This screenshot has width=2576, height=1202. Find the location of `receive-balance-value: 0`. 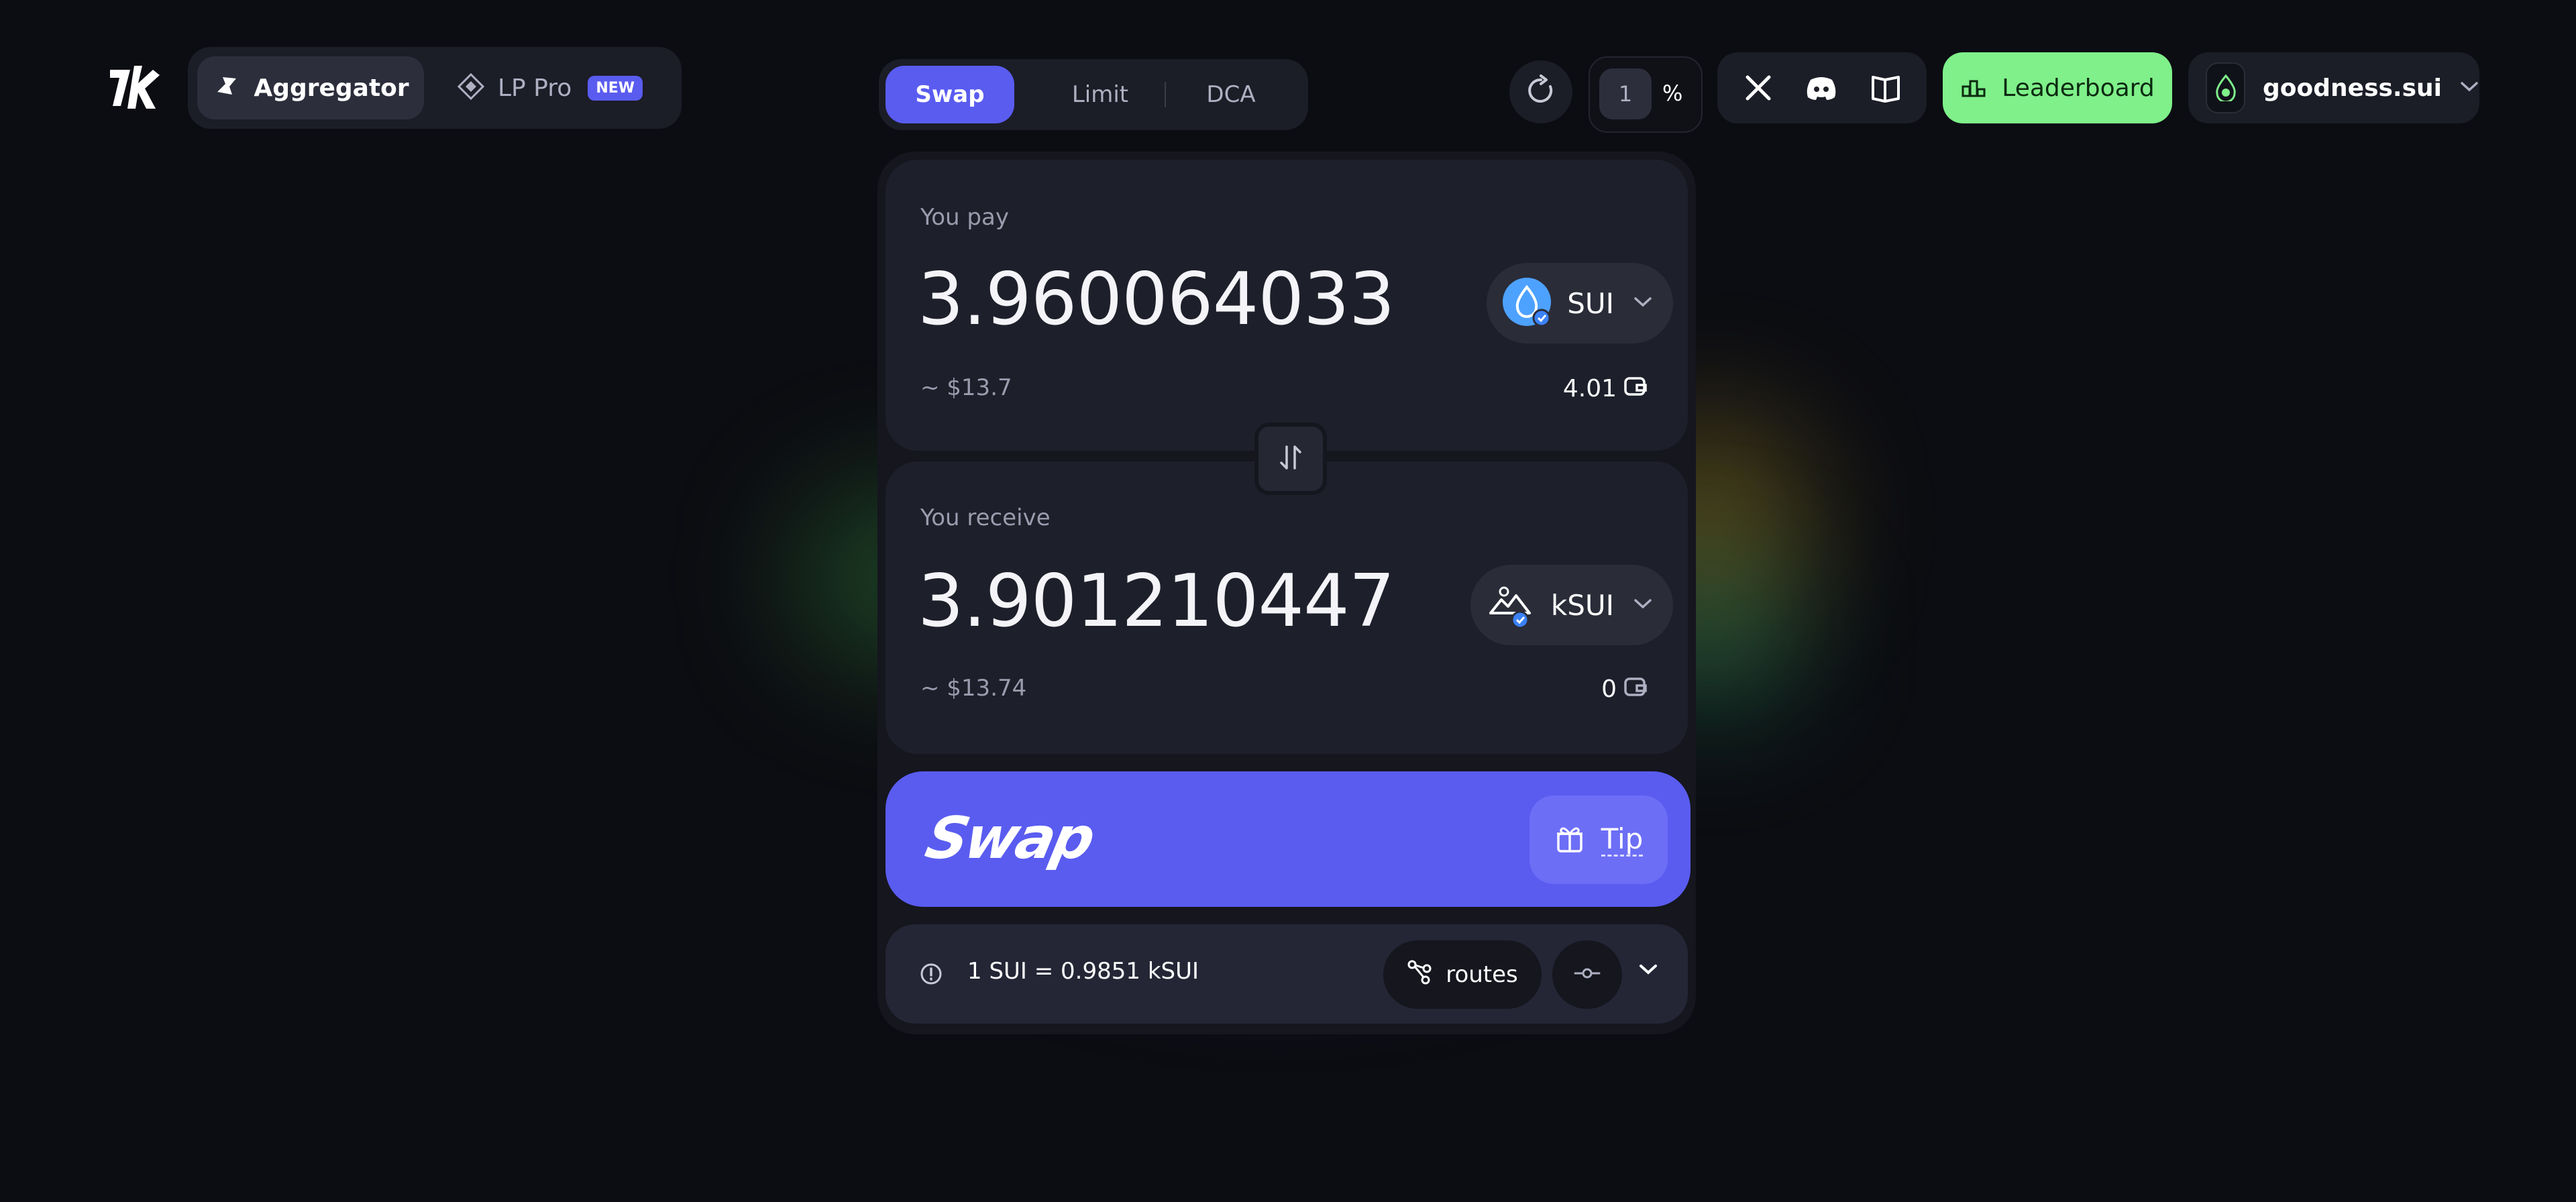

receive-balance-value: 0 is located at coordinates (1609, 689).